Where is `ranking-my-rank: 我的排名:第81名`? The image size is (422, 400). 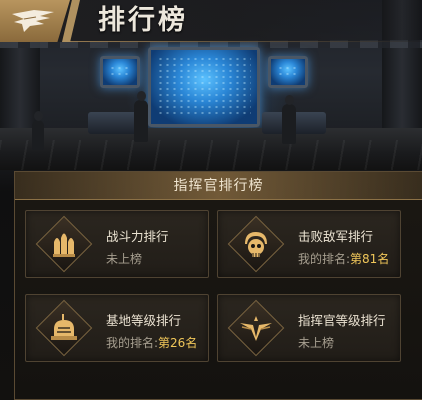
ranking-my-rank: 我的排名:第81名 is located at coordinates (344, 259).